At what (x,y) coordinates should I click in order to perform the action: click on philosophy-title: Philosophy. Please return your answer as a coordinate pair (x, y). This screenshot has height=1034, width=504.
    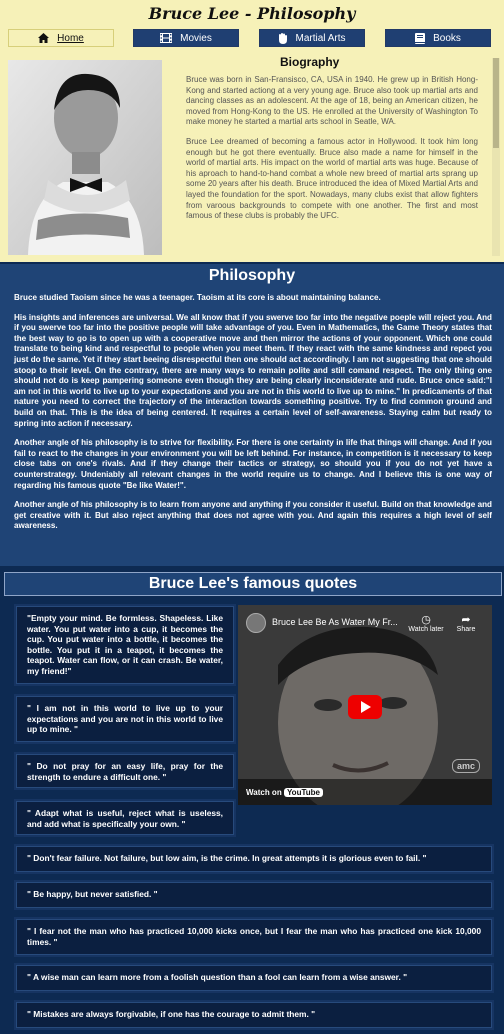
    Looking at the image, I should click on (252, 275).